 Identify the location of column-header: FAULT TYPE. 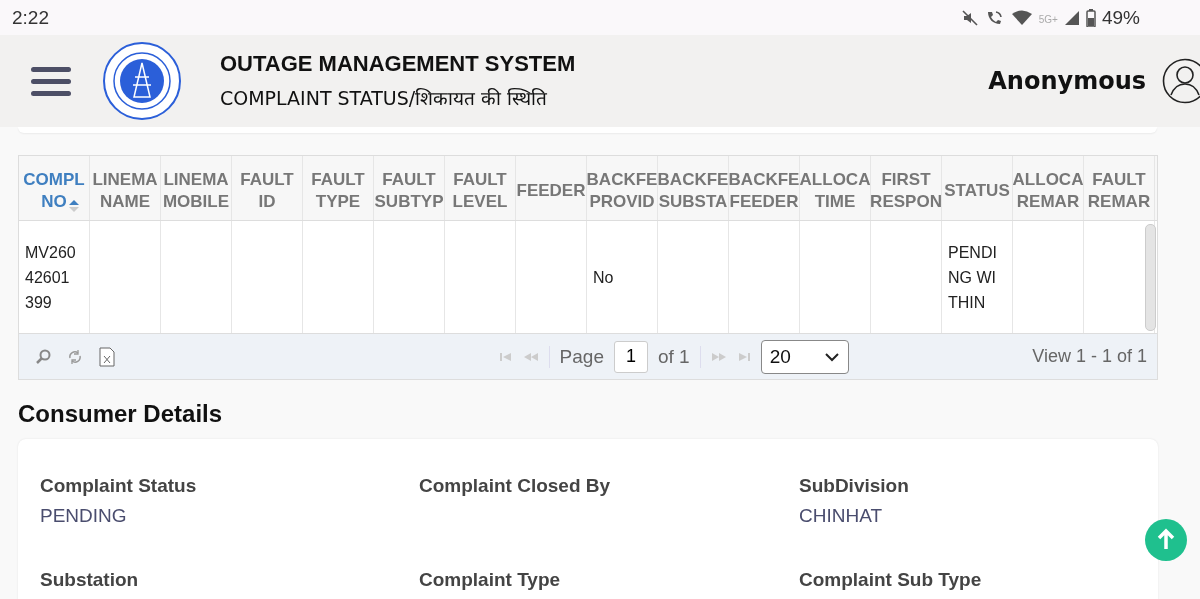
(338, 188).